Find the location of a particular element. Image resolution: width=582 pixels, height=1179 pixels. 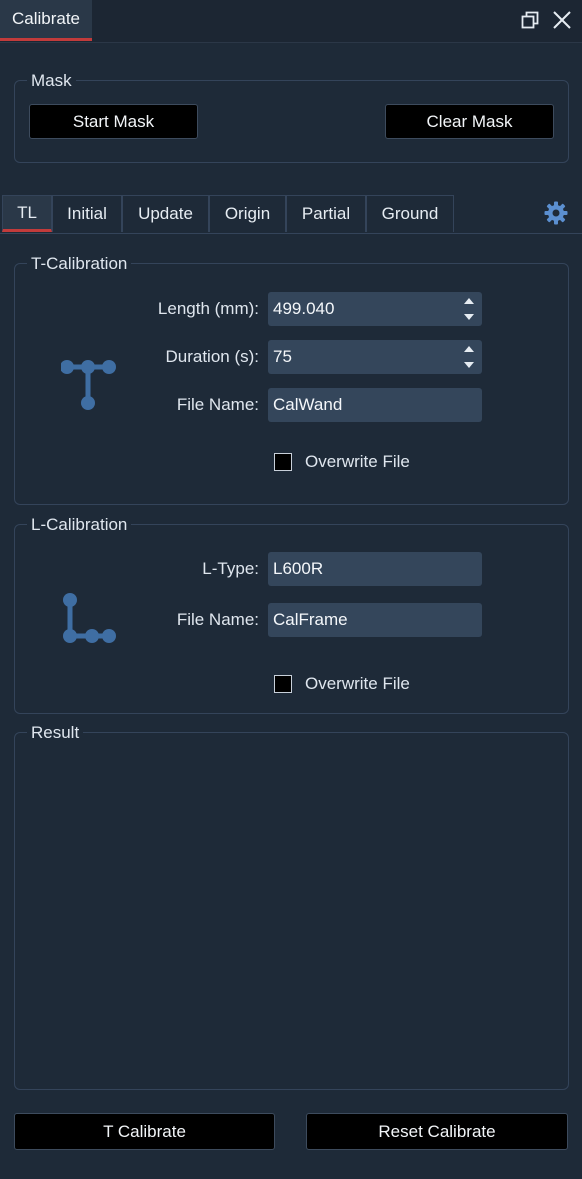

mask-group: Mask Start Mask Clear Mask is located at coordinates (291, 117).